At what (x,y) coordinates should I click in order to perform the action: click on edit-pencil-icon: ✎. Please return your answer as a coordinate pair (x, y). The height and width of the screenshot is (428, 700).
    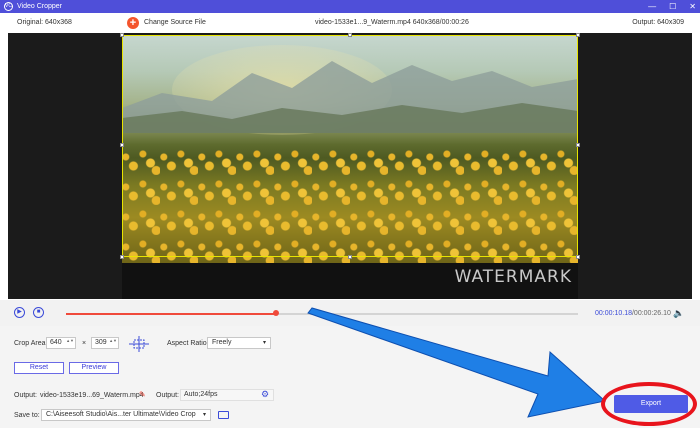
    Looking at the image, I should click on (142, 394).